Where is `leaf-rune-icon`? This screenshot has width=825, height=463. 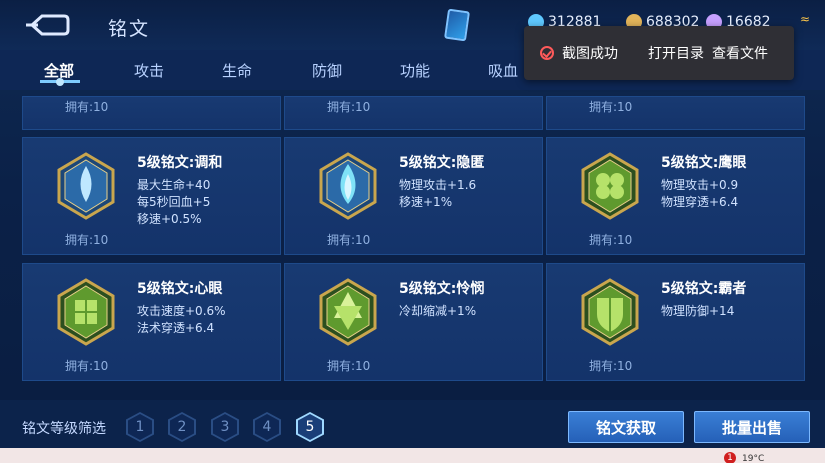
leaf-rune-icon is located at coordinates (86, 312).